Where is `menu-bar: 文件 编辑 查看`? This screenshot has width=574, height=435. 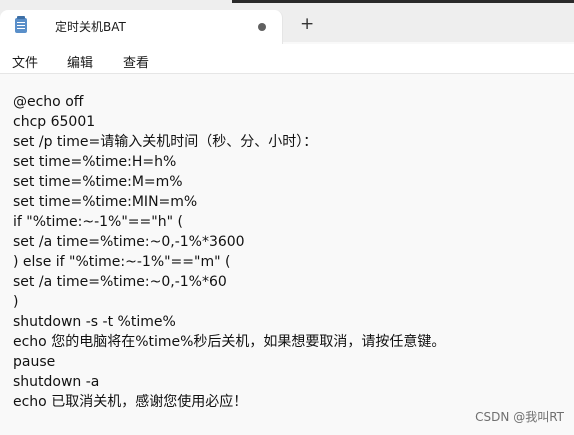 menu-bar: 文件 编辑 查看 is located at coordinates (287, 59).